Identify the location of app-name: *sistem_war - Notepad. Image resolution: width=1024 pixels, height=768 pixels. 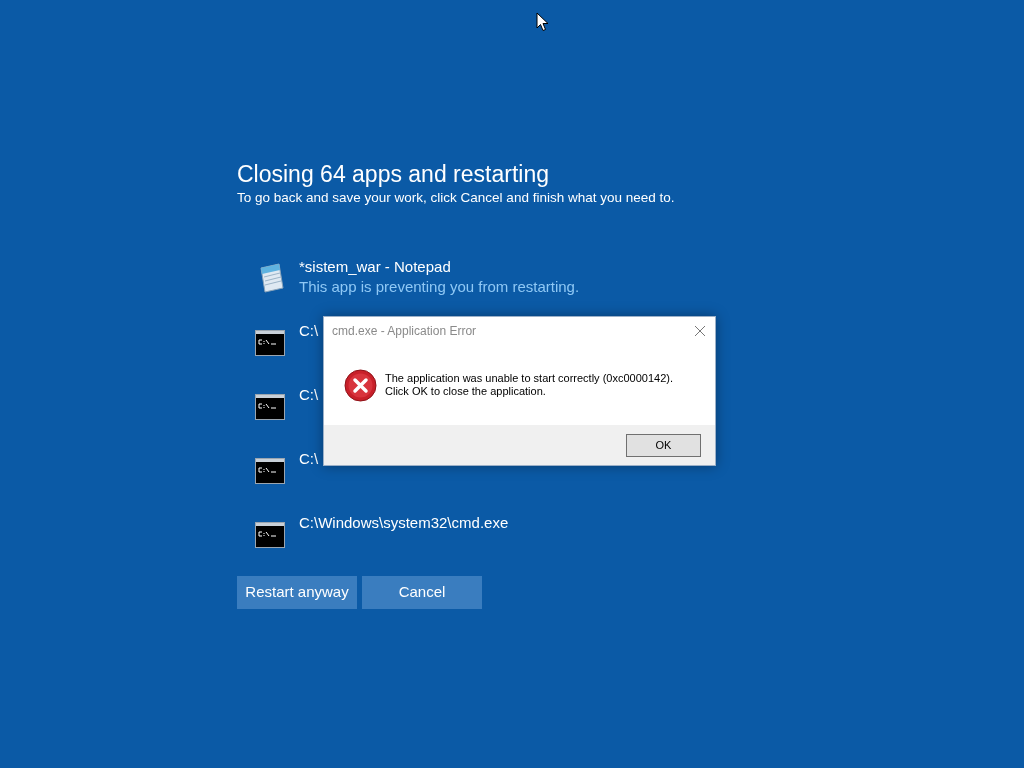
(375, 267).